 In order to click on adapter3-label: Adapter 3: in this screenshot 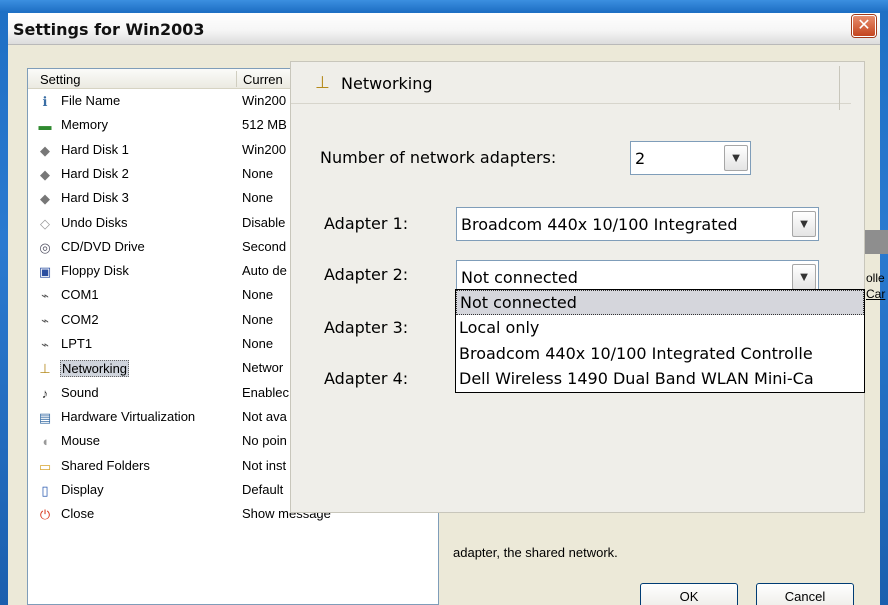, I will do `click(366, 327)`.